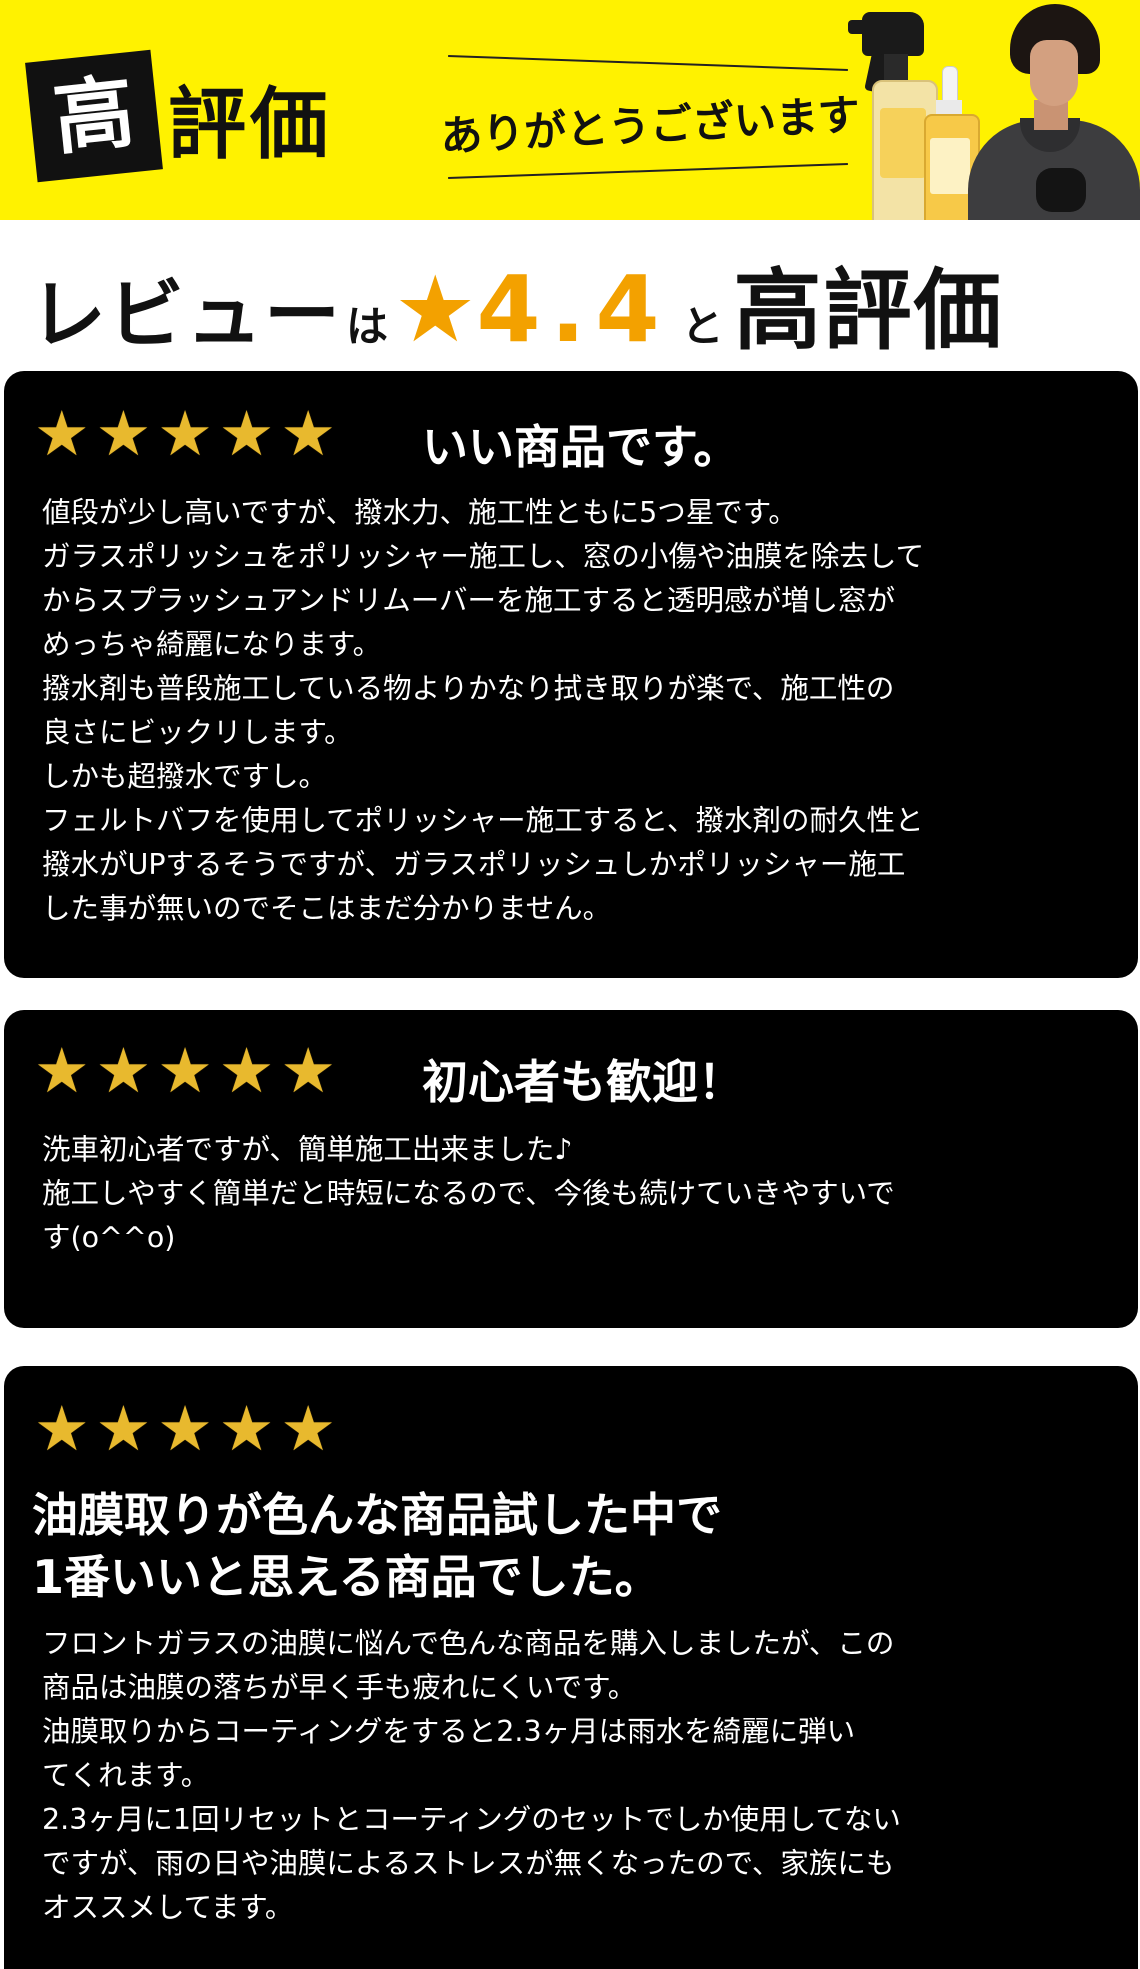 This screenshot has height=1969, width=1140. I want to click on small-bottle-cap, so click(950, 85).